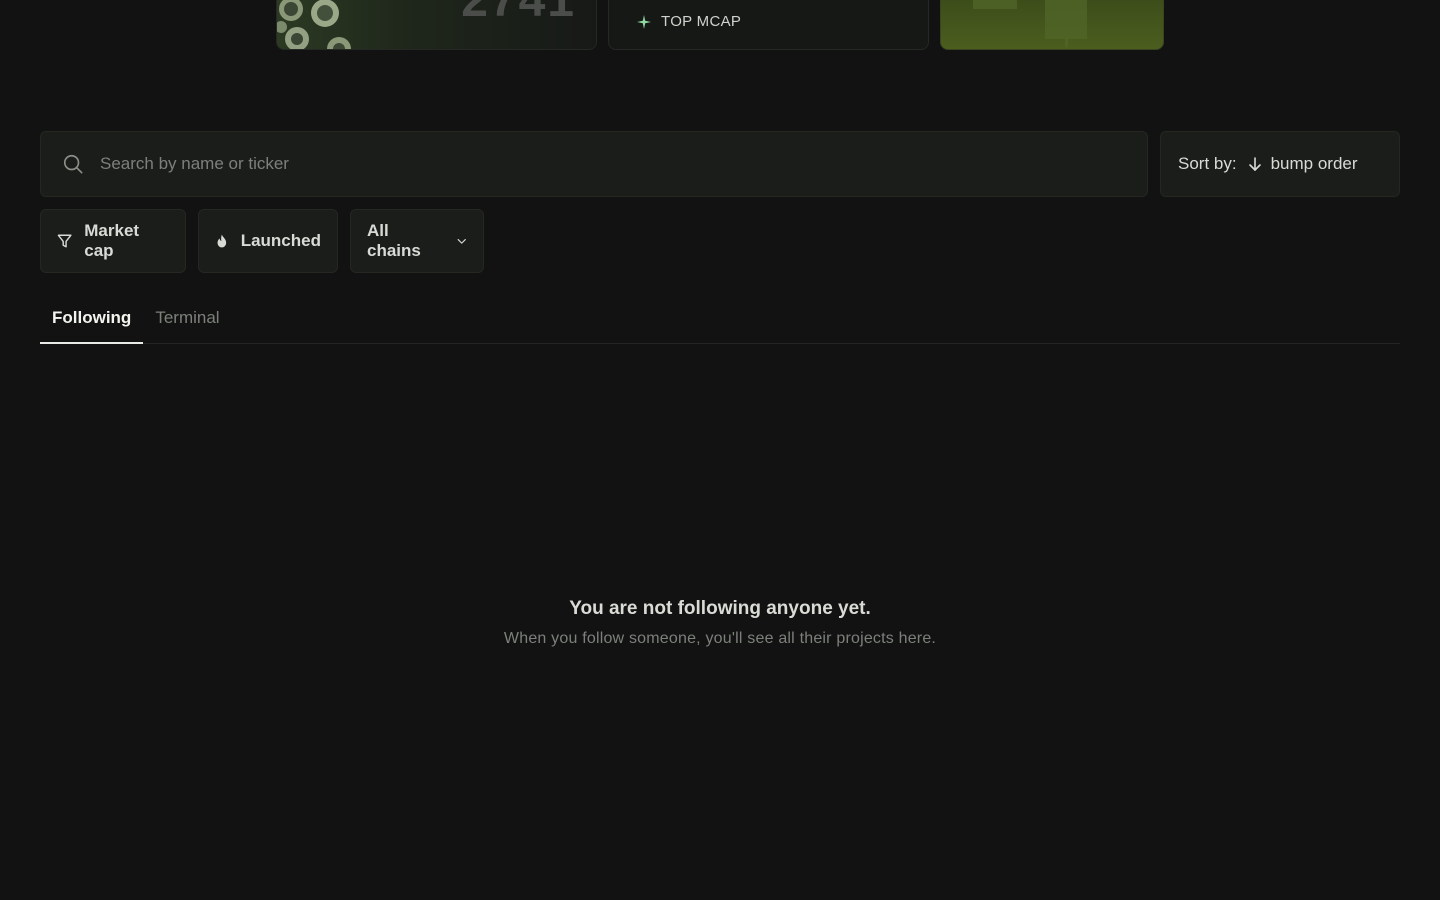  I want to click on search-bar, so click(594, 164).